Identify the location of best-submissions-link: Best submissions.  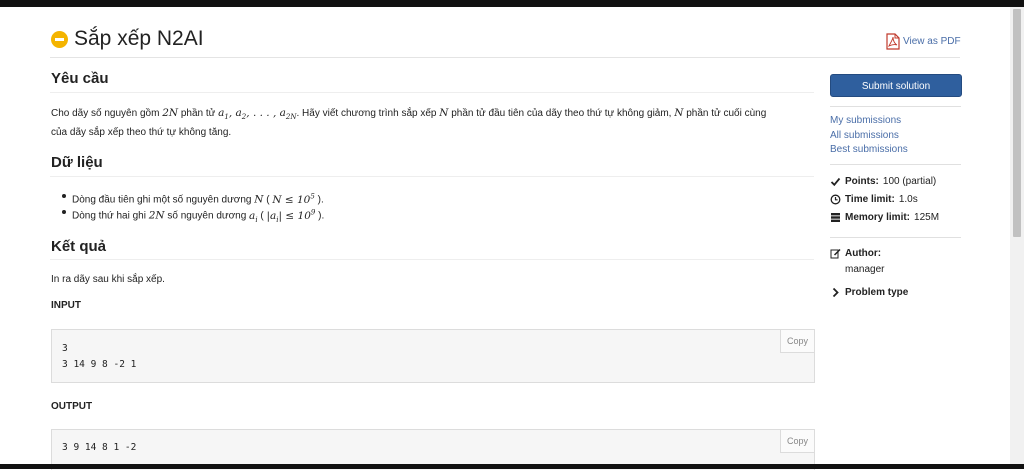
(869, 149).